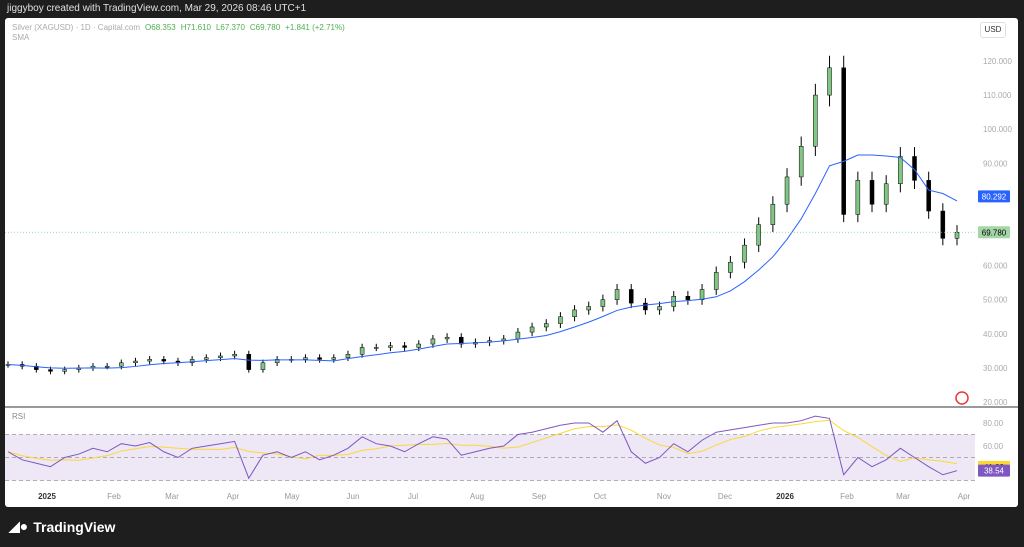  What do you see at coordinates (995, 163) in the screenshot?
I see `price-tick: 90.000` at bounding box center [995, 163].